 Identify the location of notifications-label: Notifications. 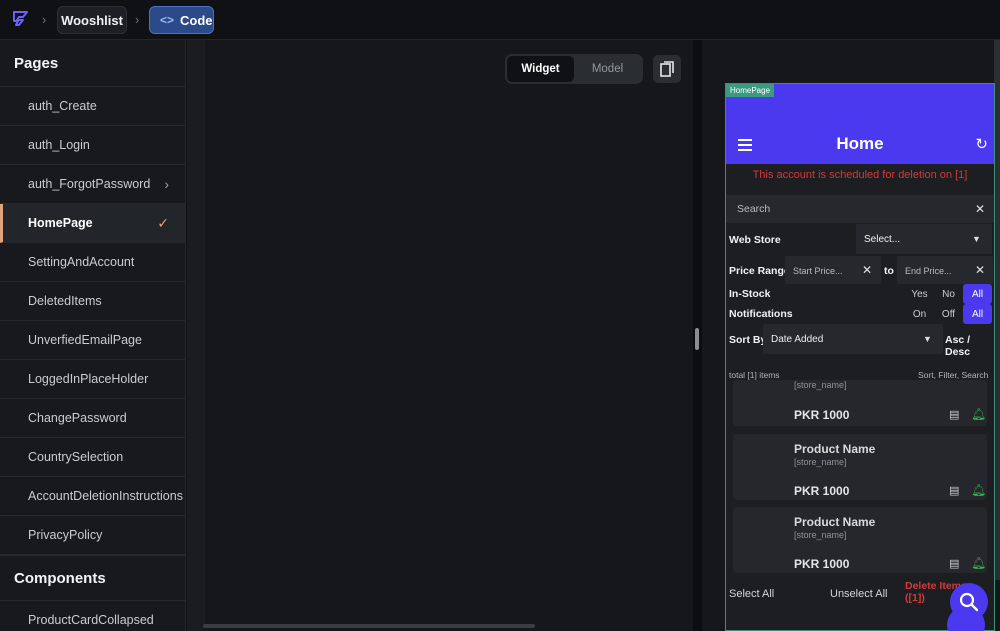
(761, 314).